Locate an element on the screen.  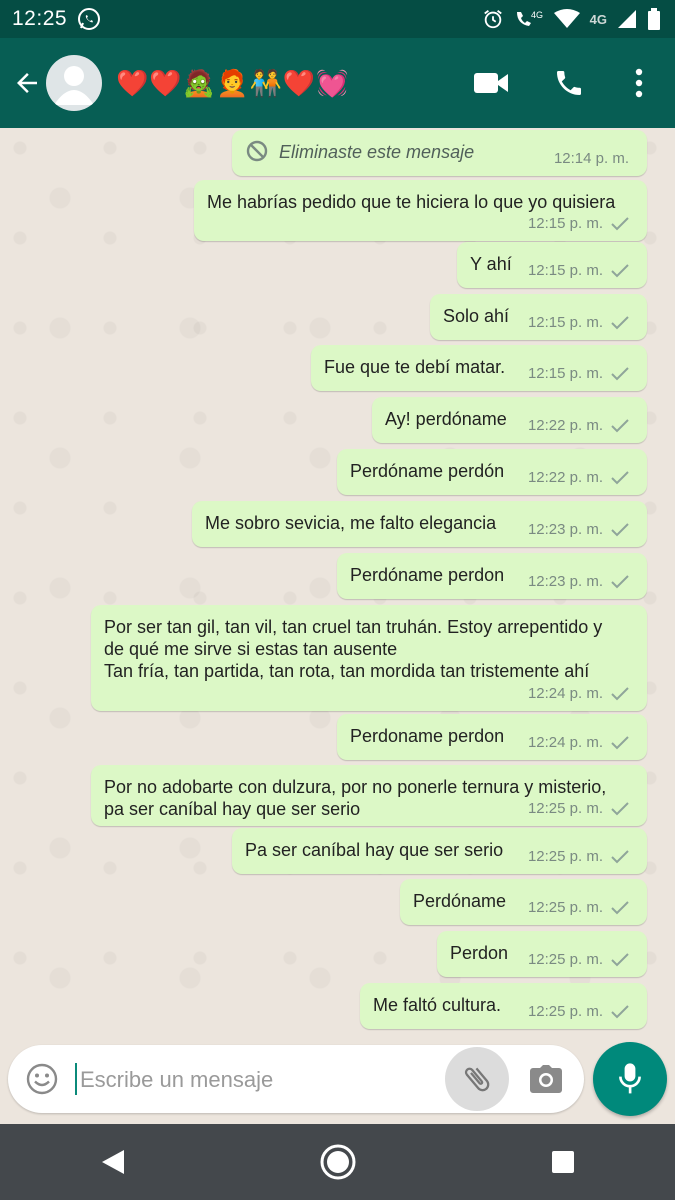
camera-icon is located at coordinates (546, 1079).